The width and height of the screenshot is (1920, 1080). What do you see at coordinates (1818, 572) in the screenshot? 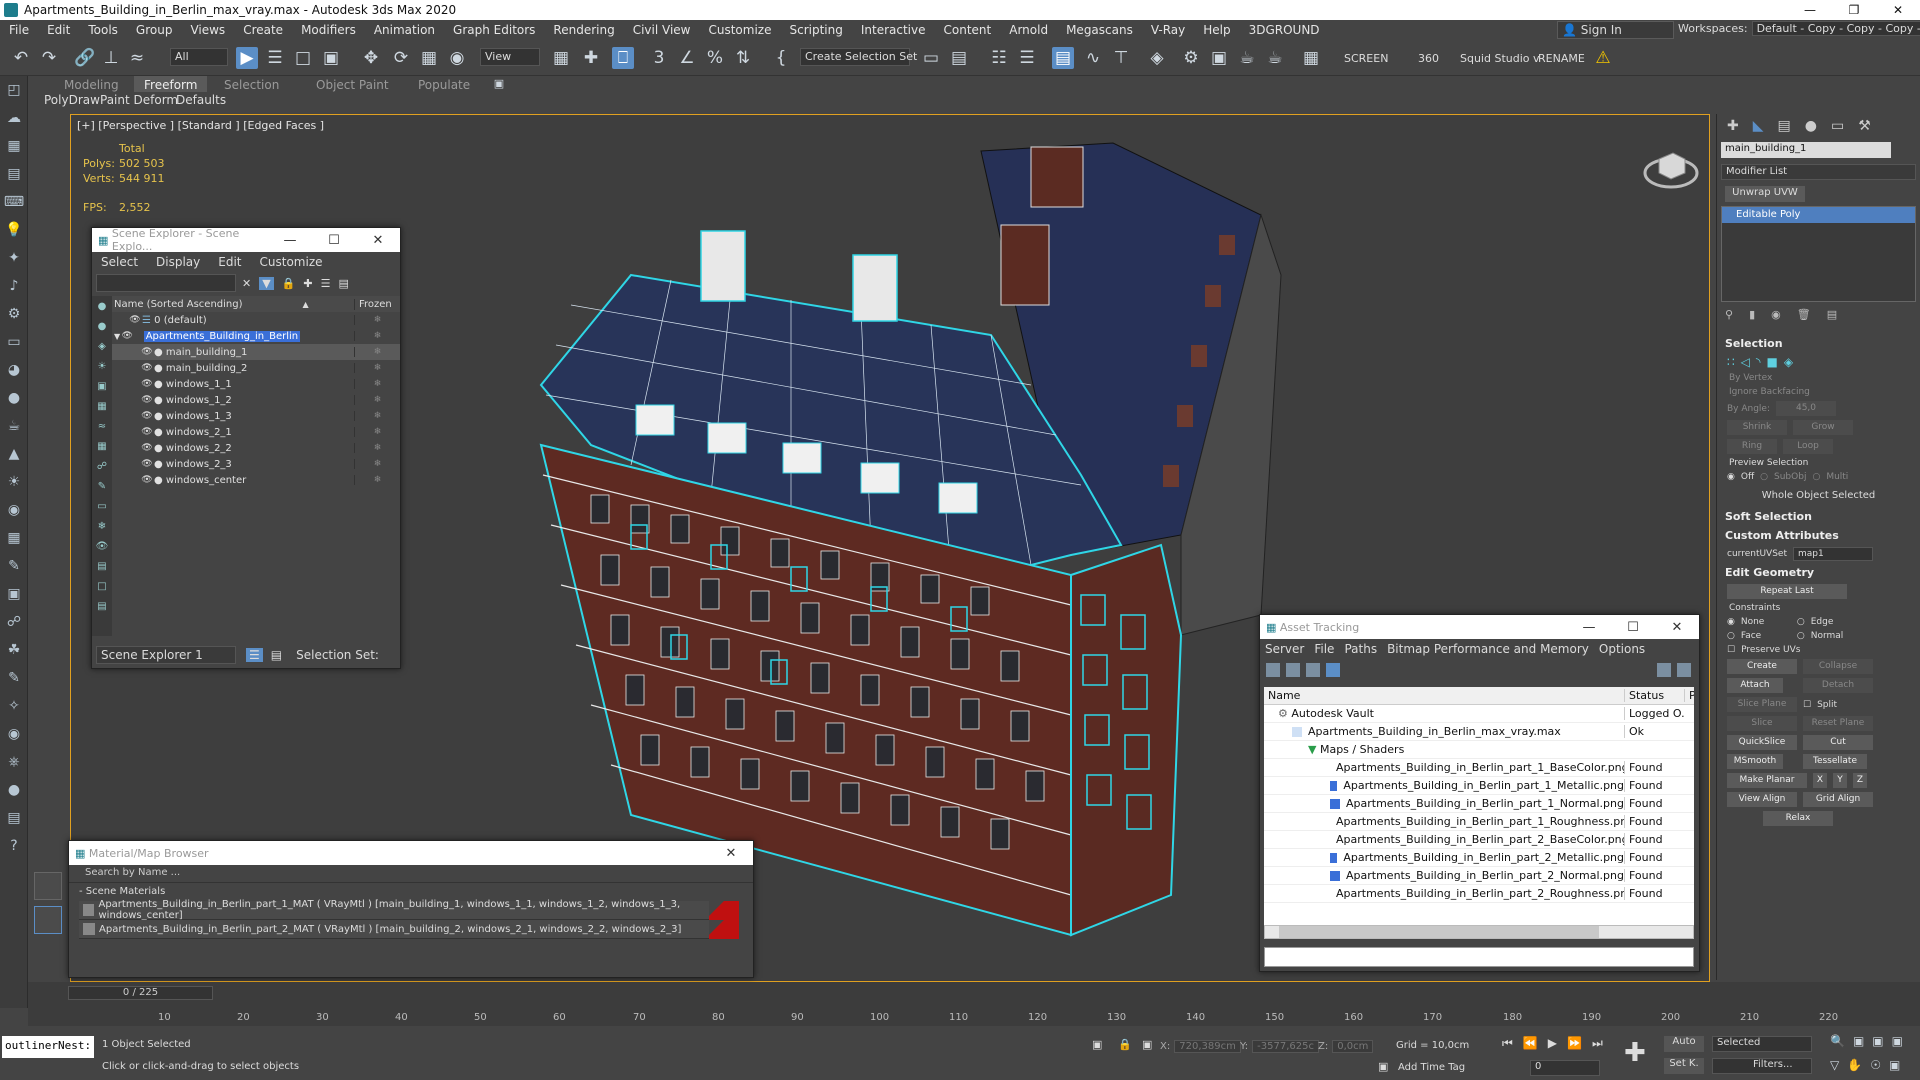
I see `edit-geometry-rollout-header: Edit Geometry` at bounding box center [1818, 572].